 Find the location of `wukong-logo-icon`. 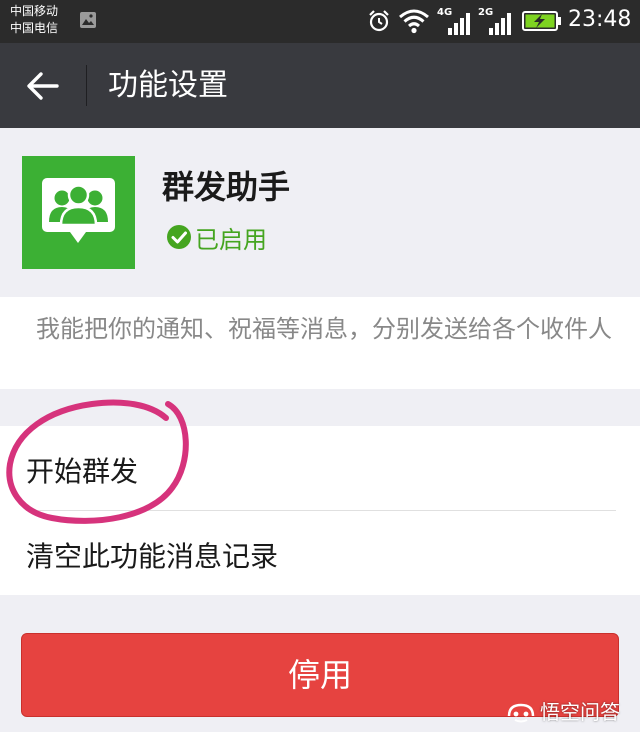

wukong-logo-icon is located at coordinates (521, 712).